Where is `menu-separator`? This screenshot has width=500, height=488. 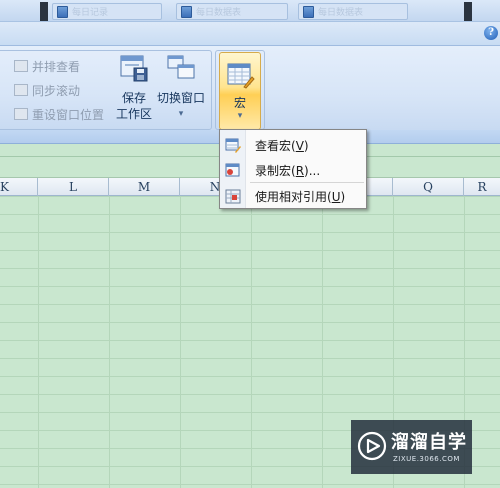
menu-separator is located at coordinates (307, 182).